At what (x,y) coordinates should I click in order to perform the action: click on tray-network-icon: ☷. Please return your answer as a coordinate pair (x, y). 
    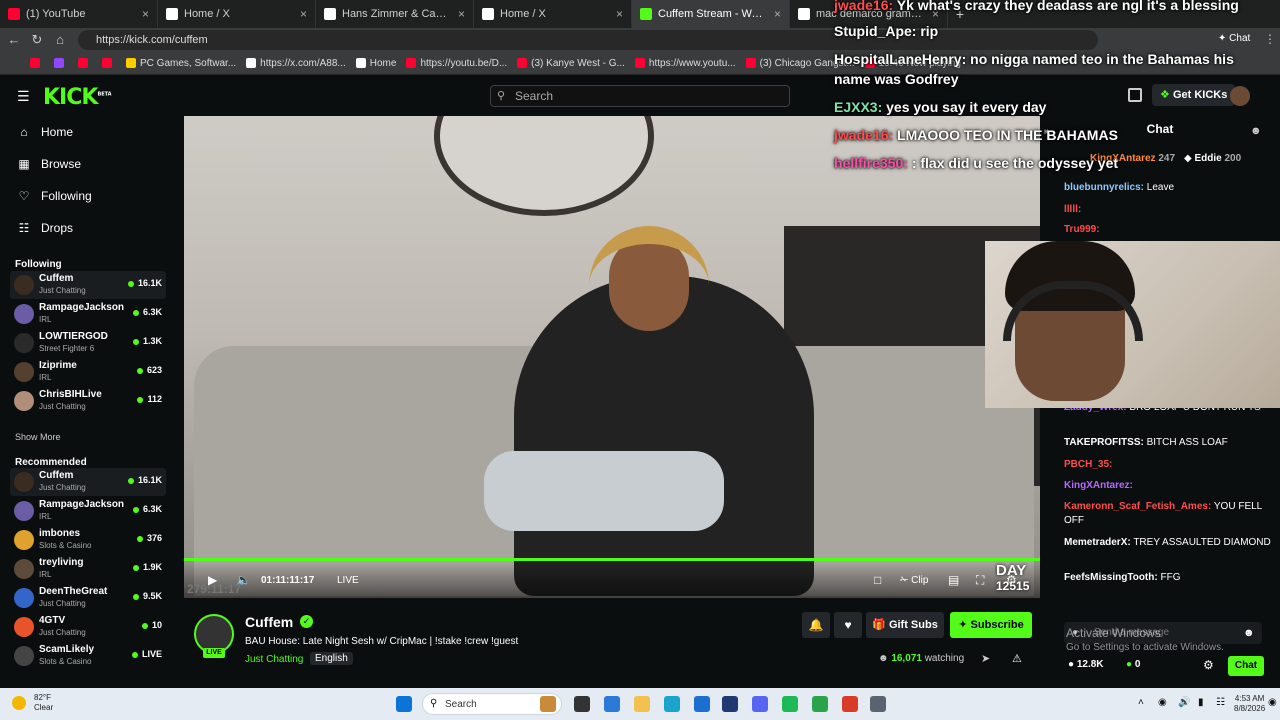
    Looking at the image, I should click on (1220, 702).